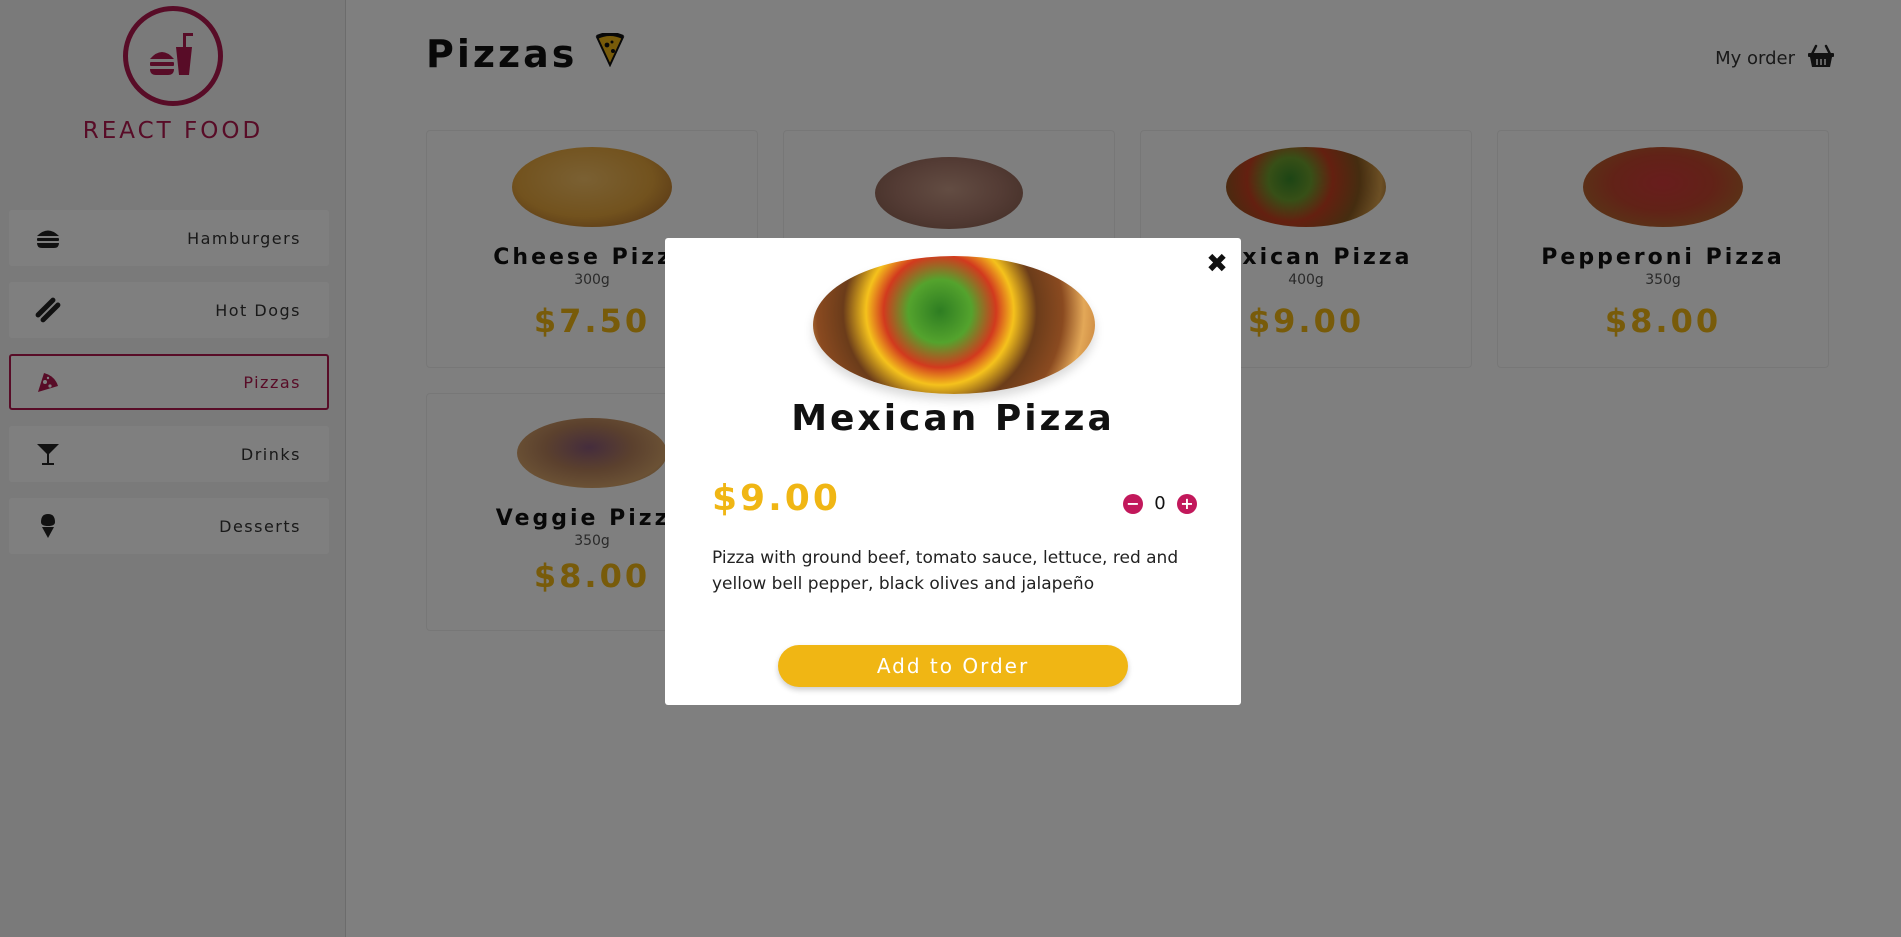 The height and width of the screenshot is (937, 1901). I want to click on add-to-order-button: Add to Order, so click(953, 666).